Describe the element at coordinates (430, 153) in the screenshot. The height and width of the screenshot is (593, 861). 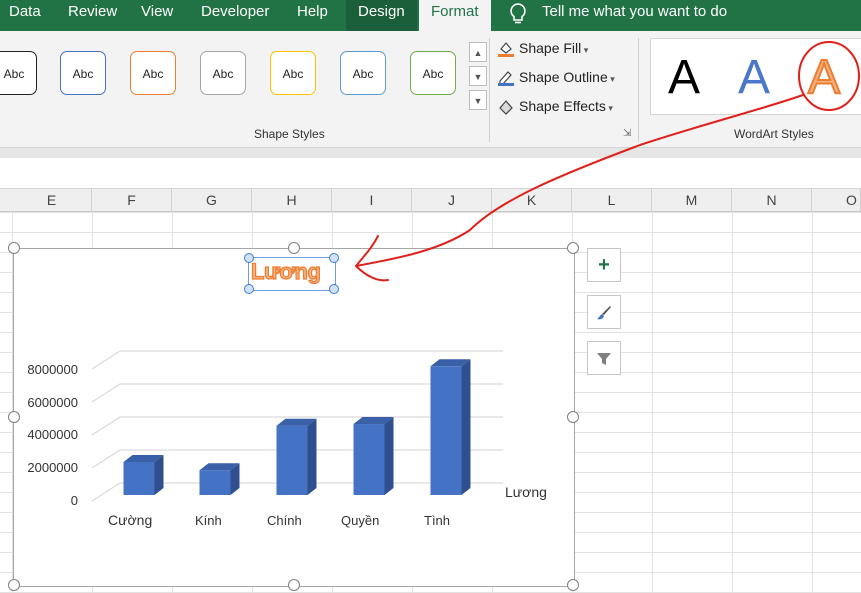
I see `ribbon-collapse-strip` at that location.